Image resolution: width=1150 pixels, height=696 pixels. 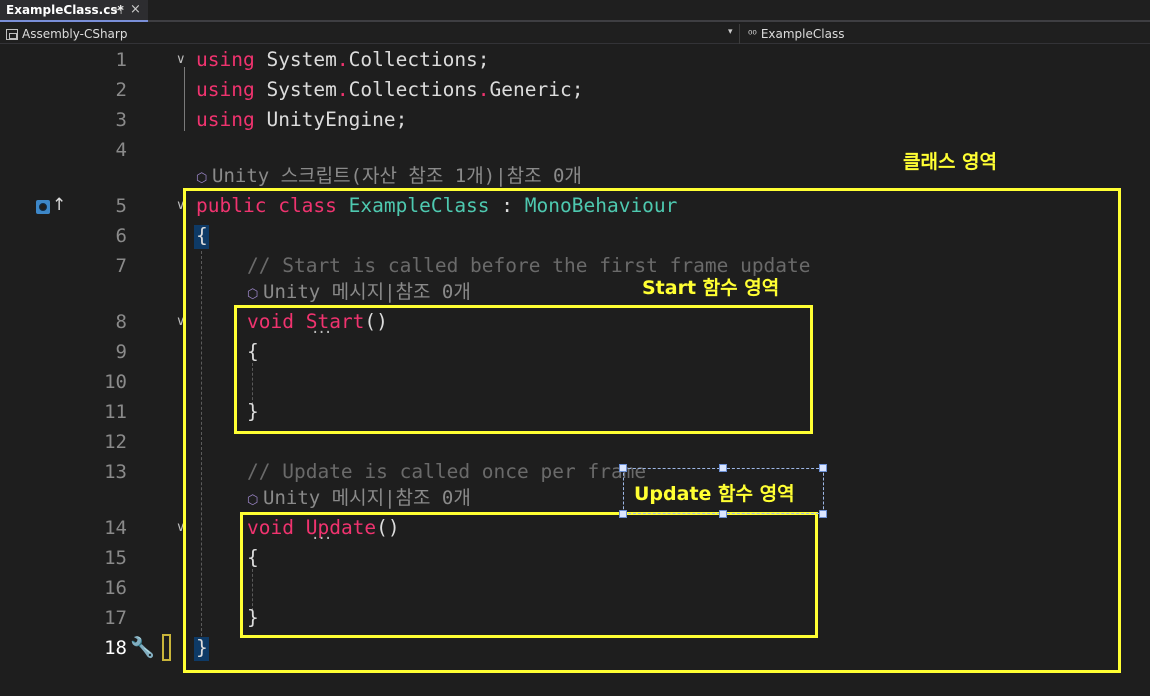 I want to click on line-number: 6, so click(x=121, y=236).